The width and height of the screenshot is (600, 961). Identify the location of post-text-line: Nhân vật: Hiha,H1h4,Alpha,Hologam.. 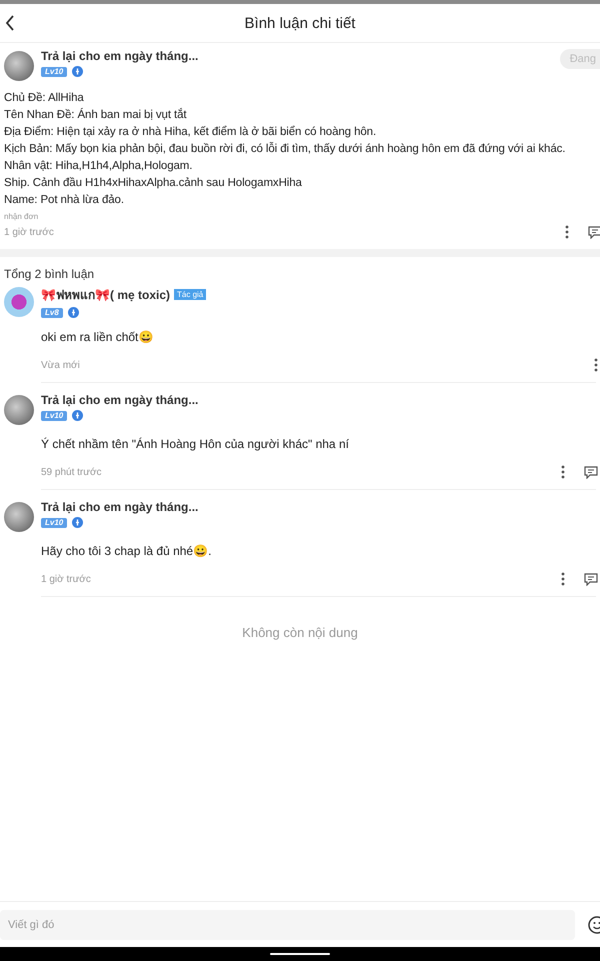
(99, 166).